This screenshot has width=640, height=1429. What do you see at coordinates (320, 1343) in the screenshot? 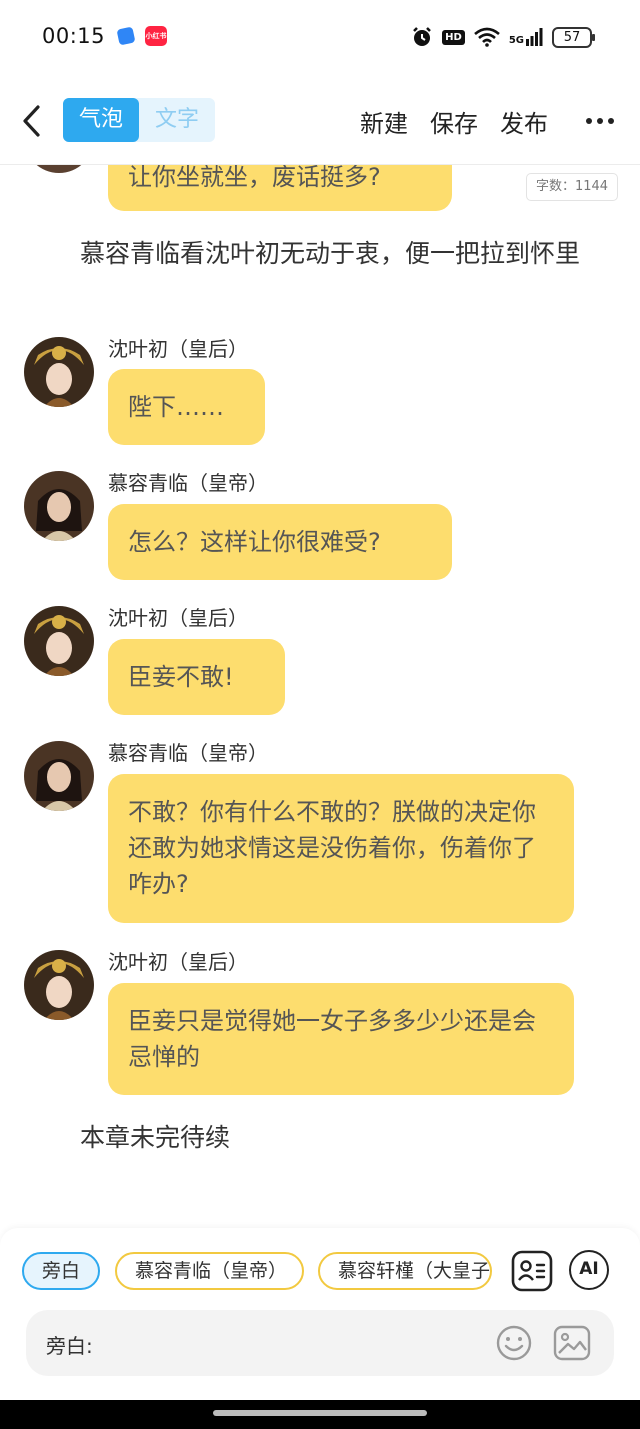
I see `dialogue-input-field: 旁白:` at bounding box center [320, 1343].